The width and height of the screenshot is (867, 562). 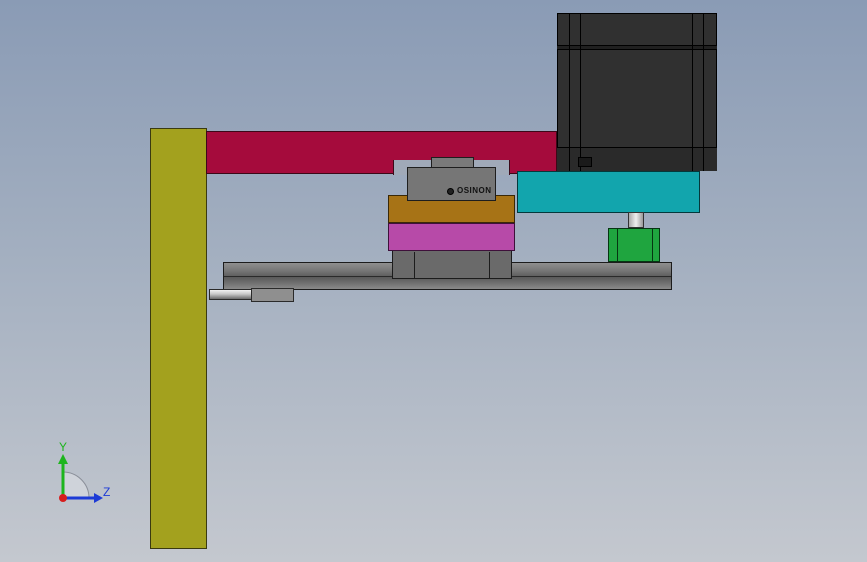 What do you see at coordinates (652, 245) in the screenshot?
I see `coupler-groove-right` at bounding box center [652, 245].